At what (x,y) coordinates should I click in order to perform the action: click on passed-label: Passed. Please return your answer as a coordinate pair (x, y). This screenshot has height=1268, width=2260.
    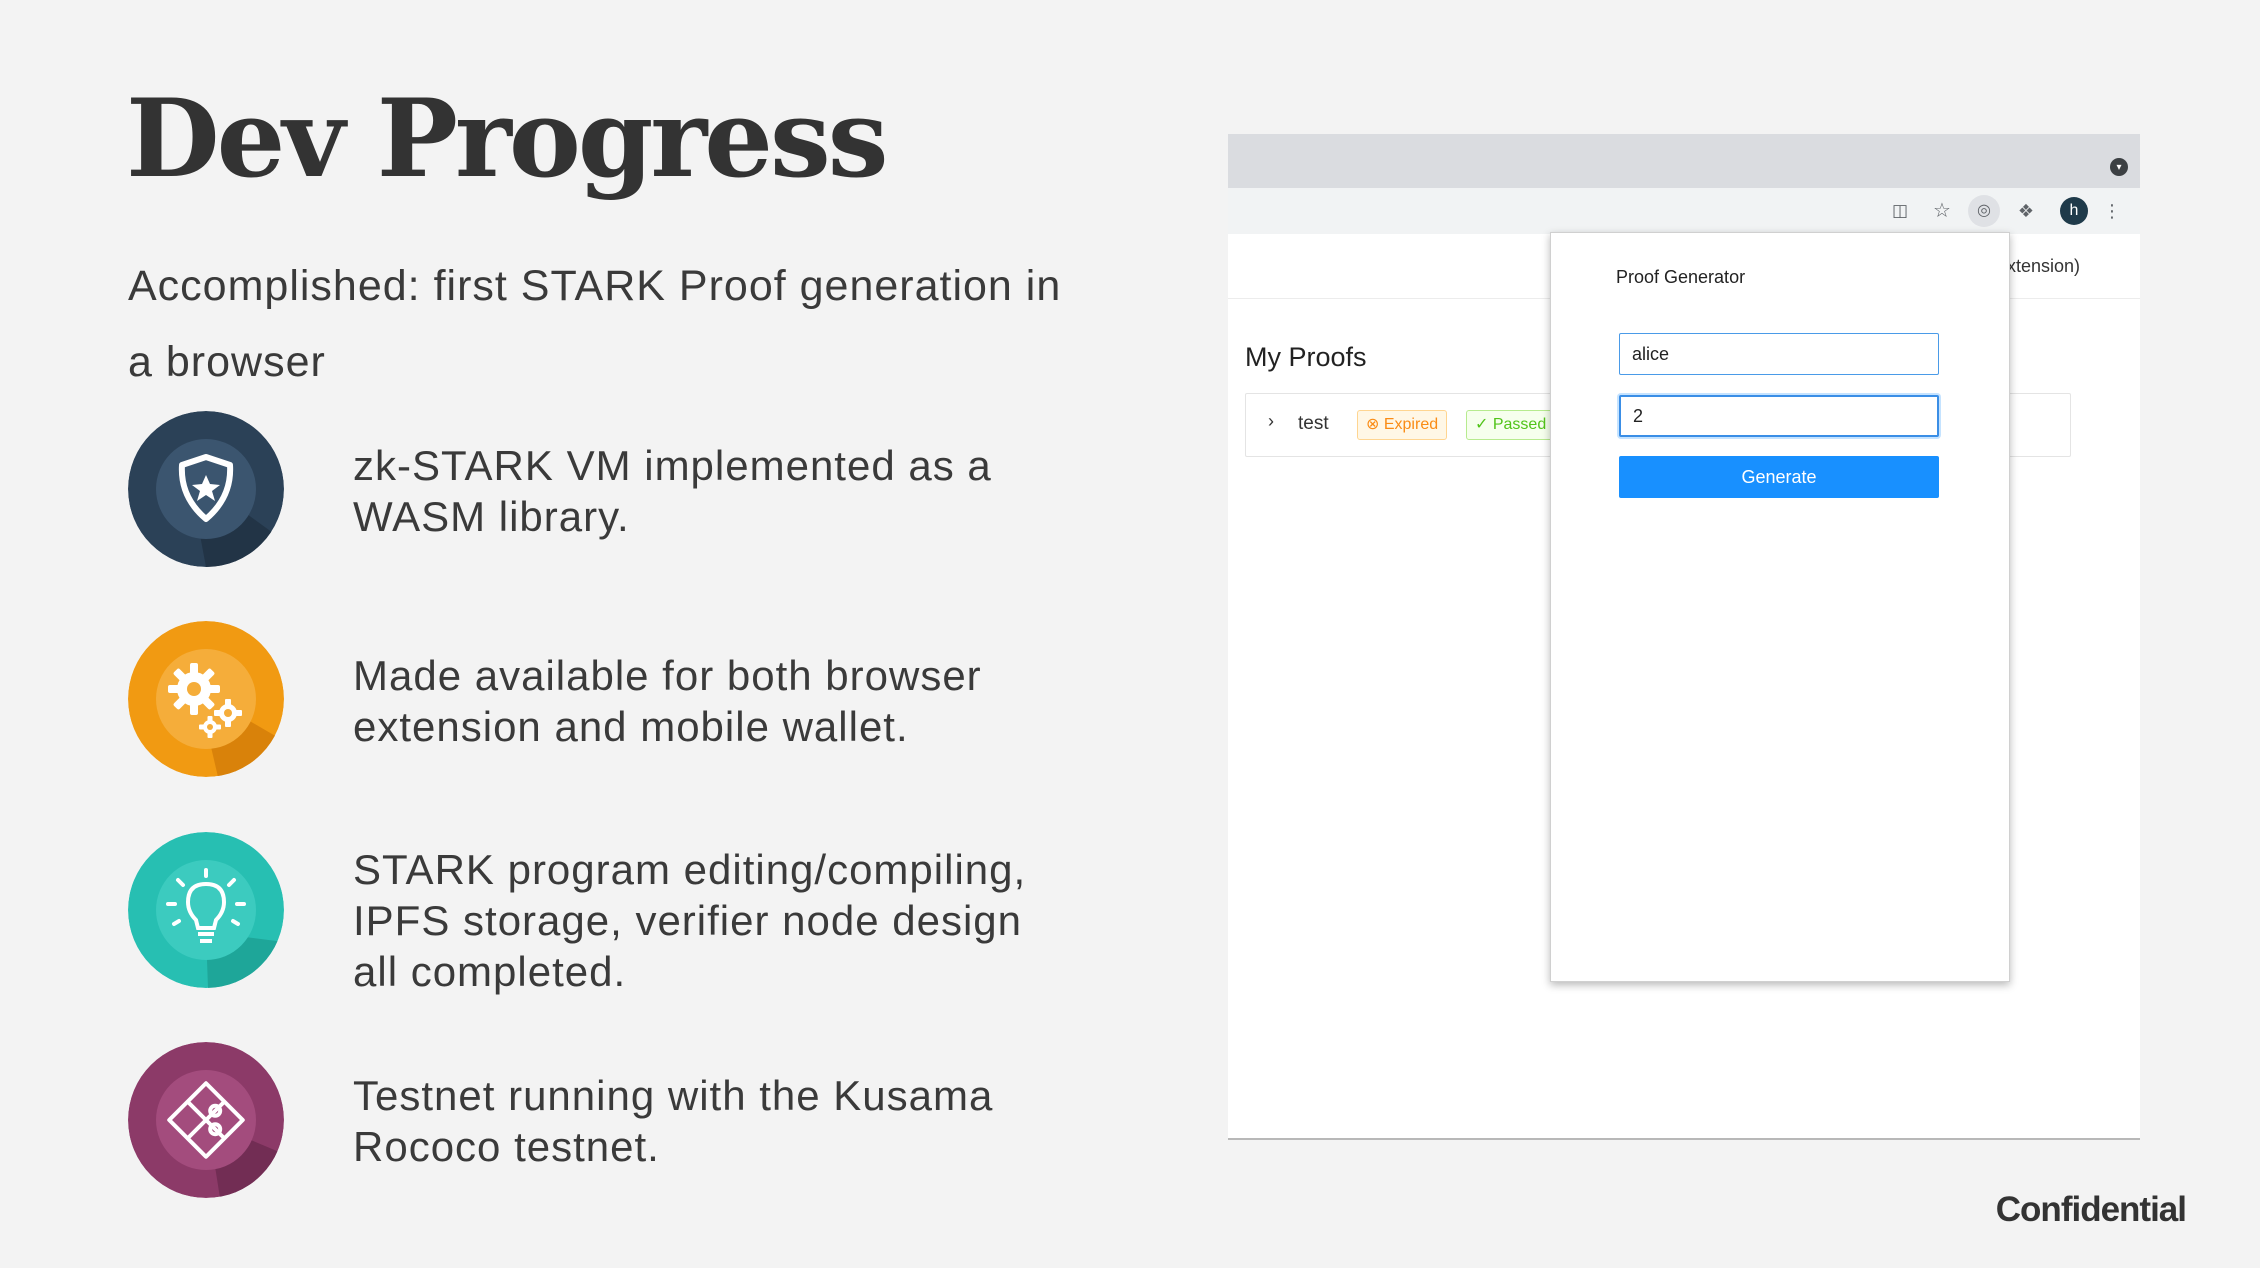
    Looking at the image, I should click on (1519, 424).